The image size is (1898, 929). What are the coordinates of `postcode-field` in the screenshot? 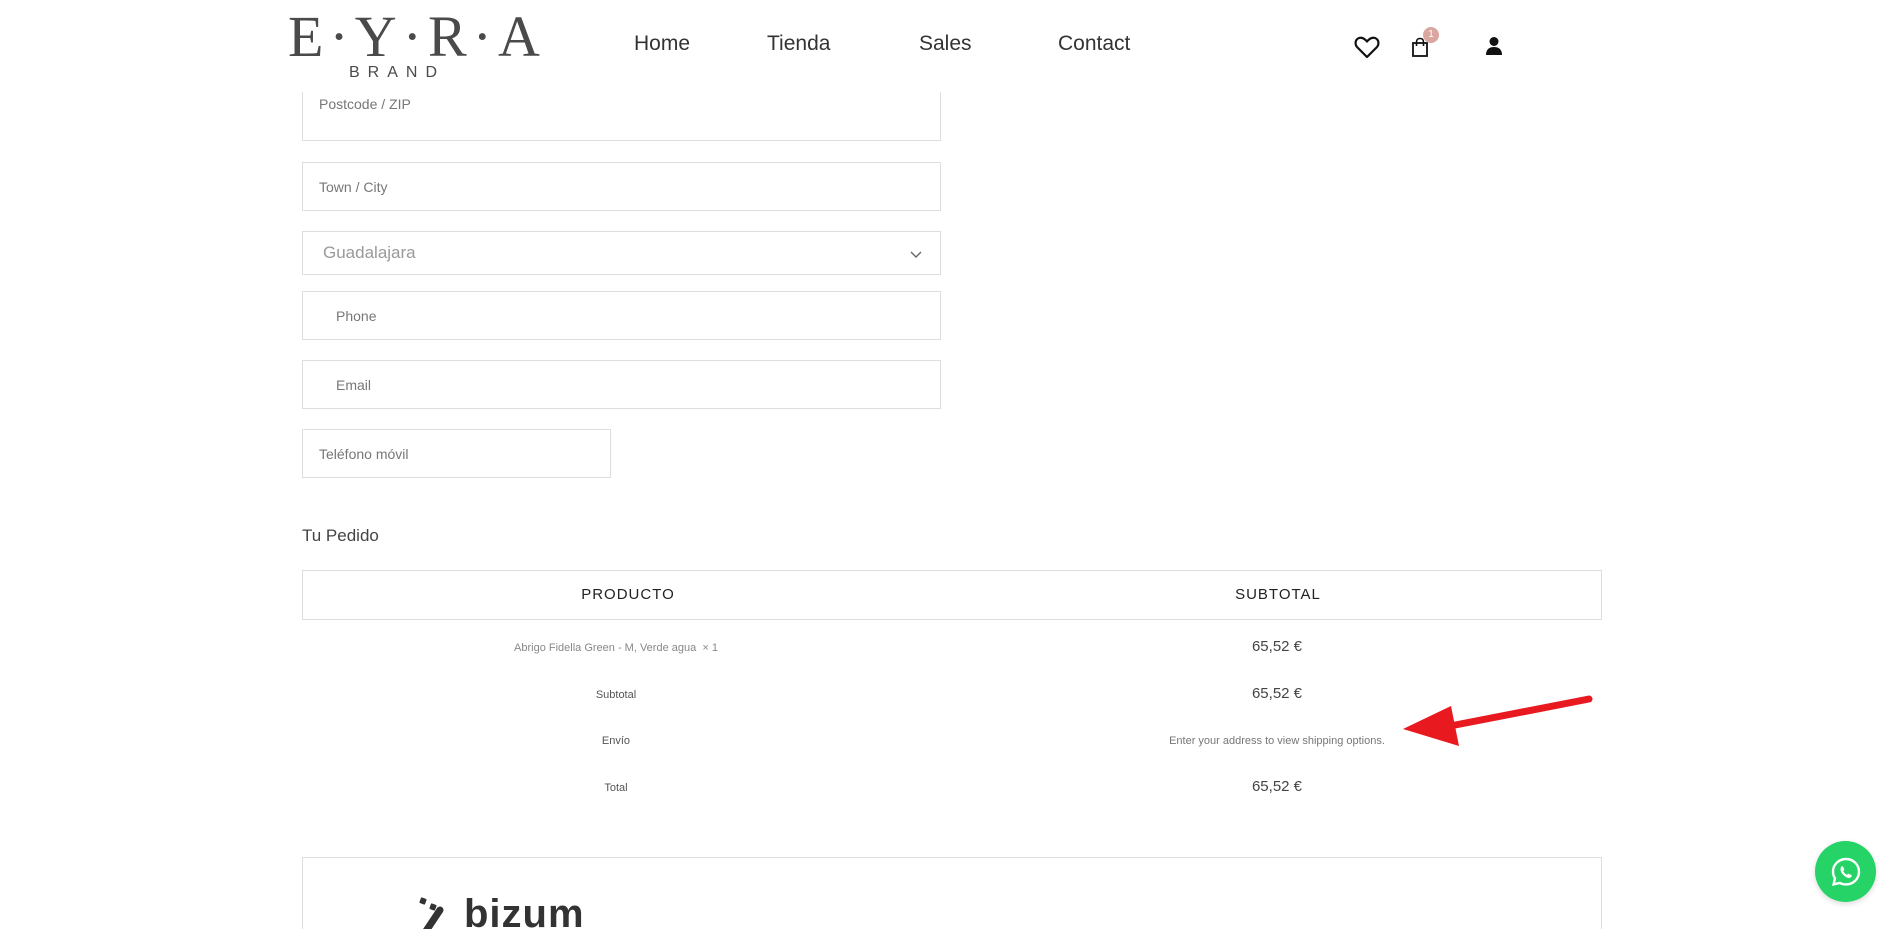 It's located at (621, 107).